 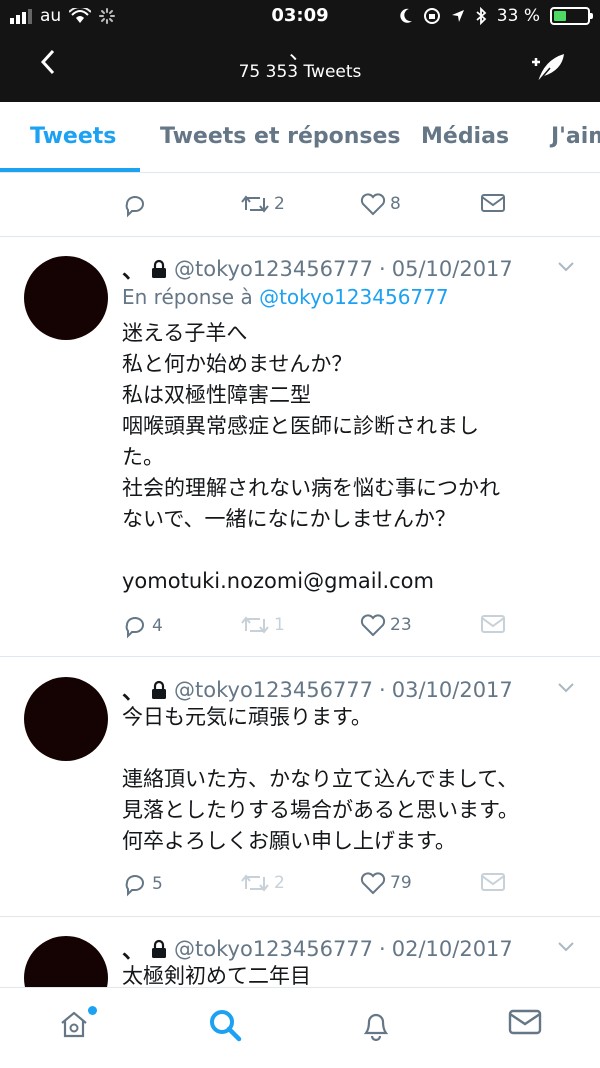 I want to click on active-tab-indicator, so click(x=70, y=170).